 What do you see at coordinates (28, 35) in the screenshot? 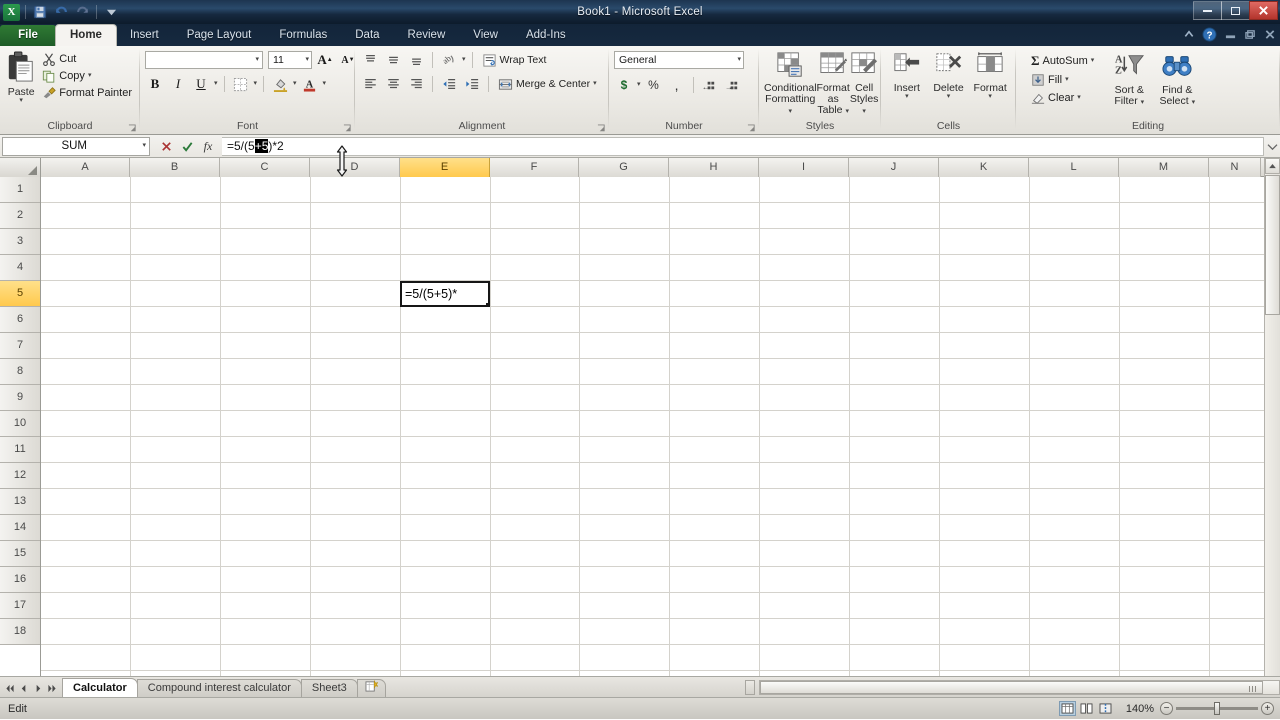
I see `tab-file: File` at bounding box center [28, 35].